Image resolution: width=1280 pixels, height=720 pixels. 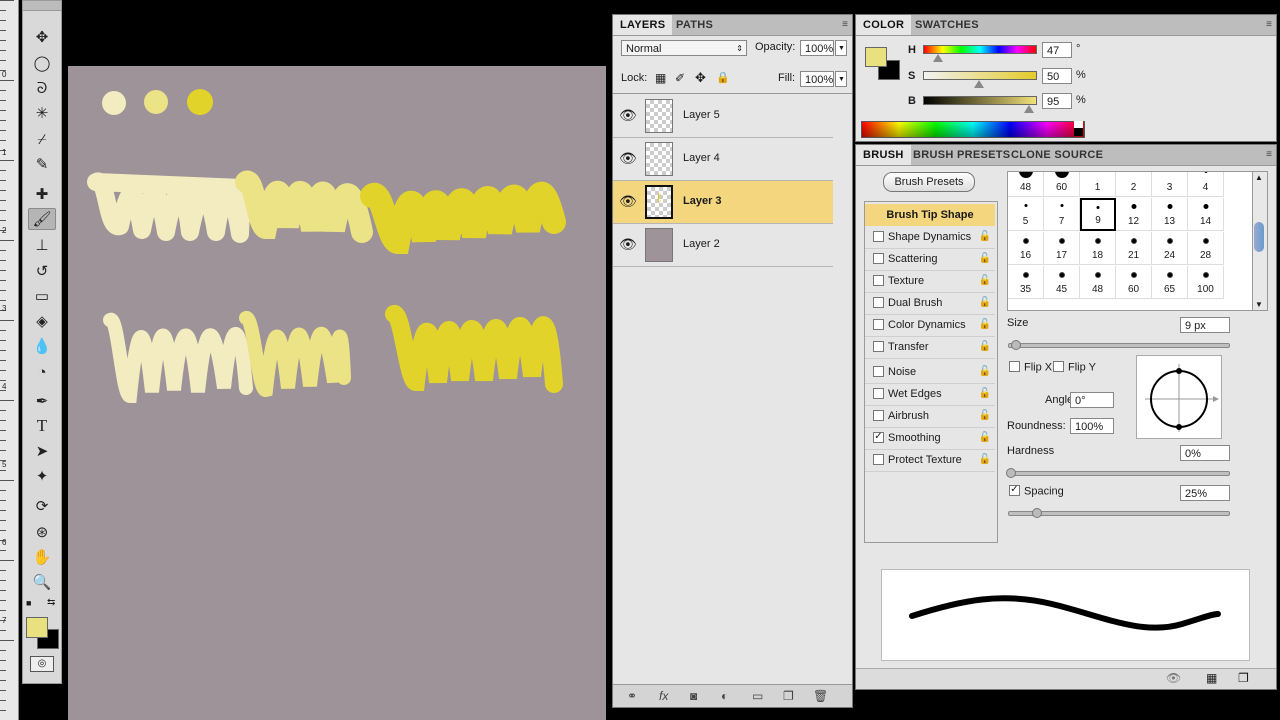 I want to click on default-colors-icon: ■, so click(x=28, y=603).